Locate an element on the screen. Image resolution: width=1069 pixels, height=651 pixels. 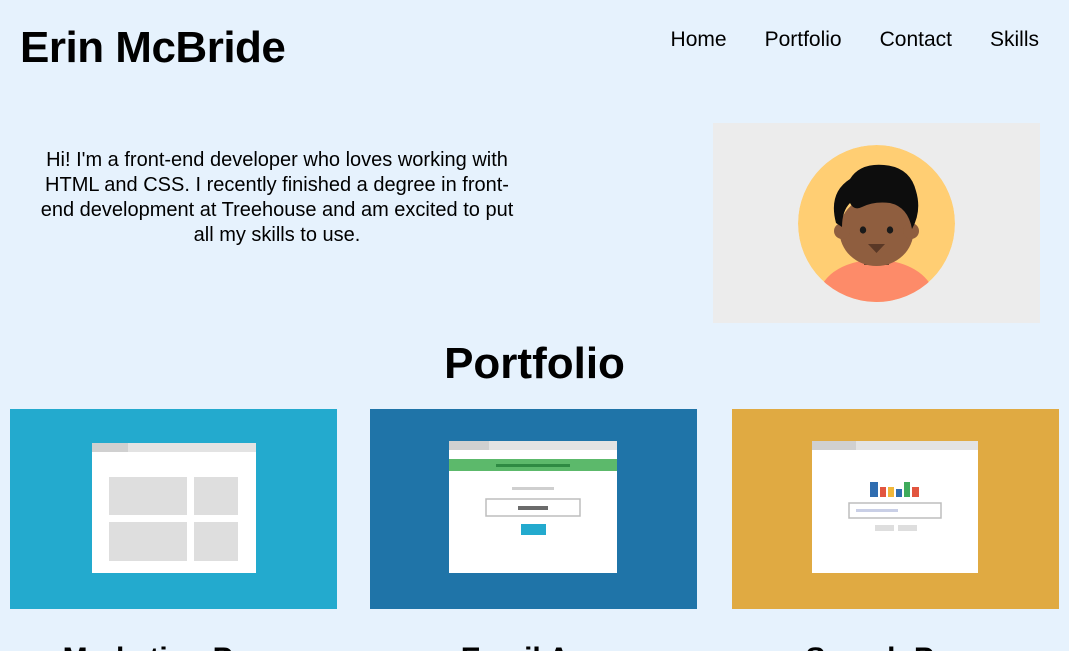
project-caption-marketing: Marketing Page is located at coordinates (173, 646).